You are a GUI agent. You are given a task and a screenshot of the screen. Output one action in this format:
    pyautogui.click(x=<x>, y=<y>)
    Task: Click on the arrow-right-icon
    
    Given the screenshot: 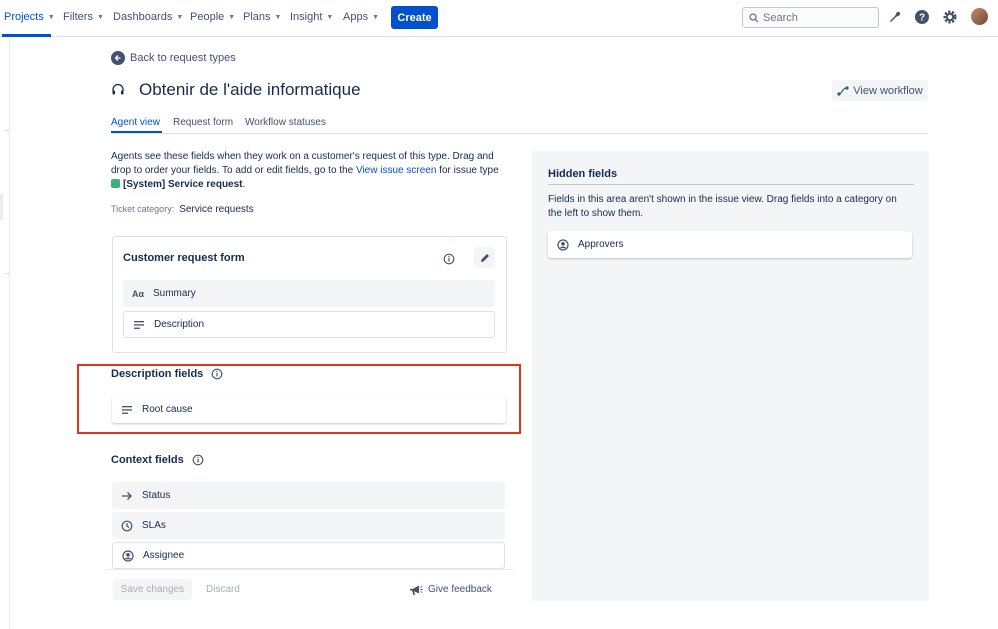 What is the action you would take?
    pyautogui.click(x=127, y=495)
    